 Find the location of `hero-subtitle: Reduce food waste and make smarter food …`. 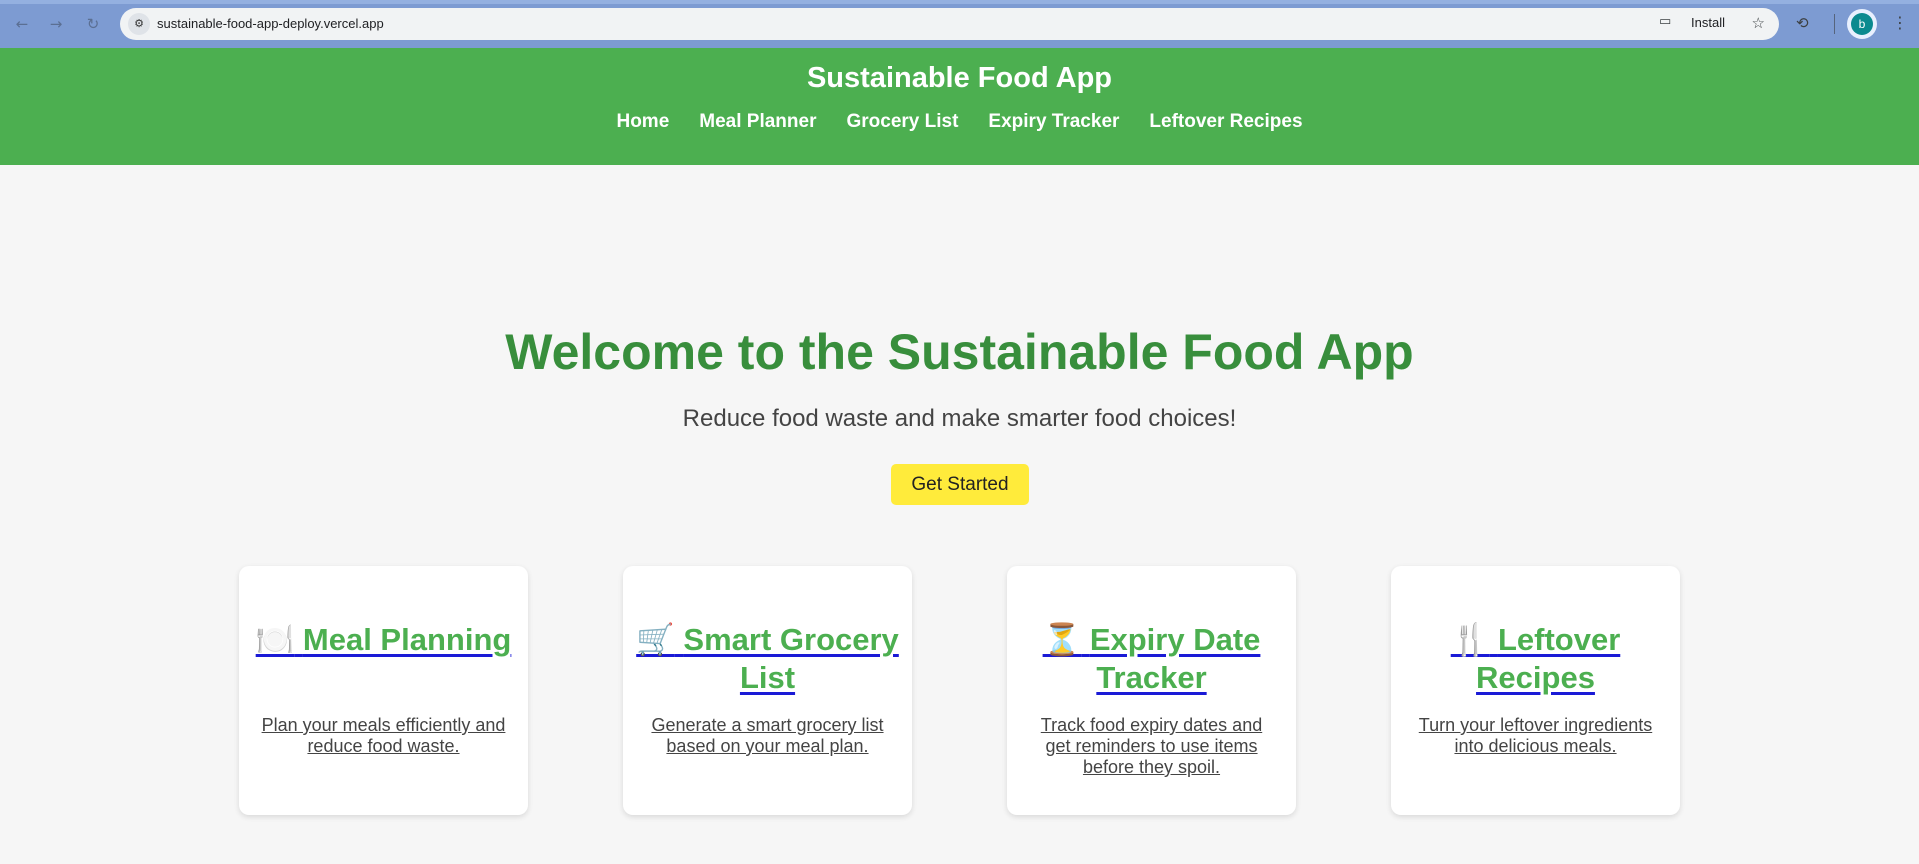

hero-subtitle: Reduce food waste and make smarter food … is located at coordinates (959, 418).